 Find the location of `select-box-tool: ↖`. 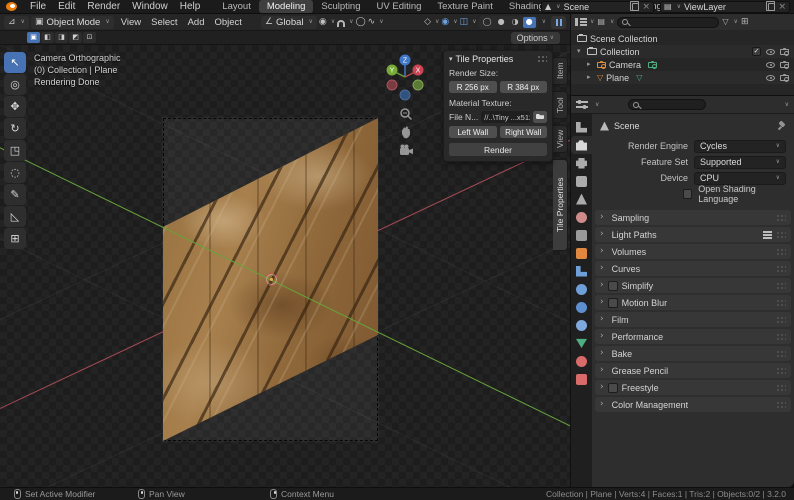

select-box-tool: ↖ is located at coordinates (15, 62).